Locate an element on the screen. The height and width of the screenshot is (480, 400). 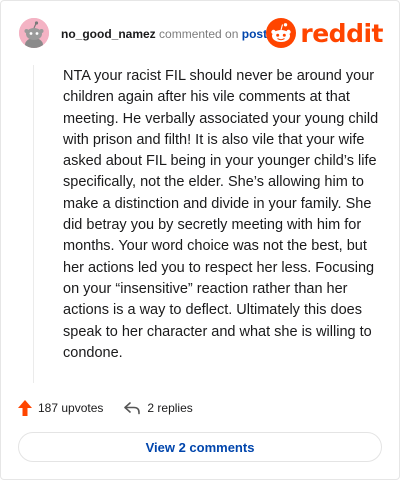
reddit-wordmark: reddit is located at coordinates (341, 33).